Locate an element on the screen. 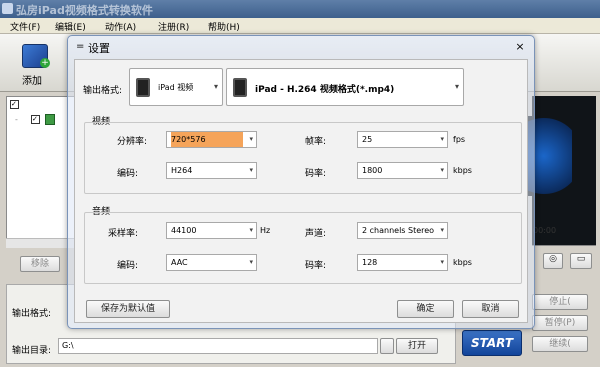 This screenshot has width=600, height=367. preview-pane is located at coordinates (549, 171).